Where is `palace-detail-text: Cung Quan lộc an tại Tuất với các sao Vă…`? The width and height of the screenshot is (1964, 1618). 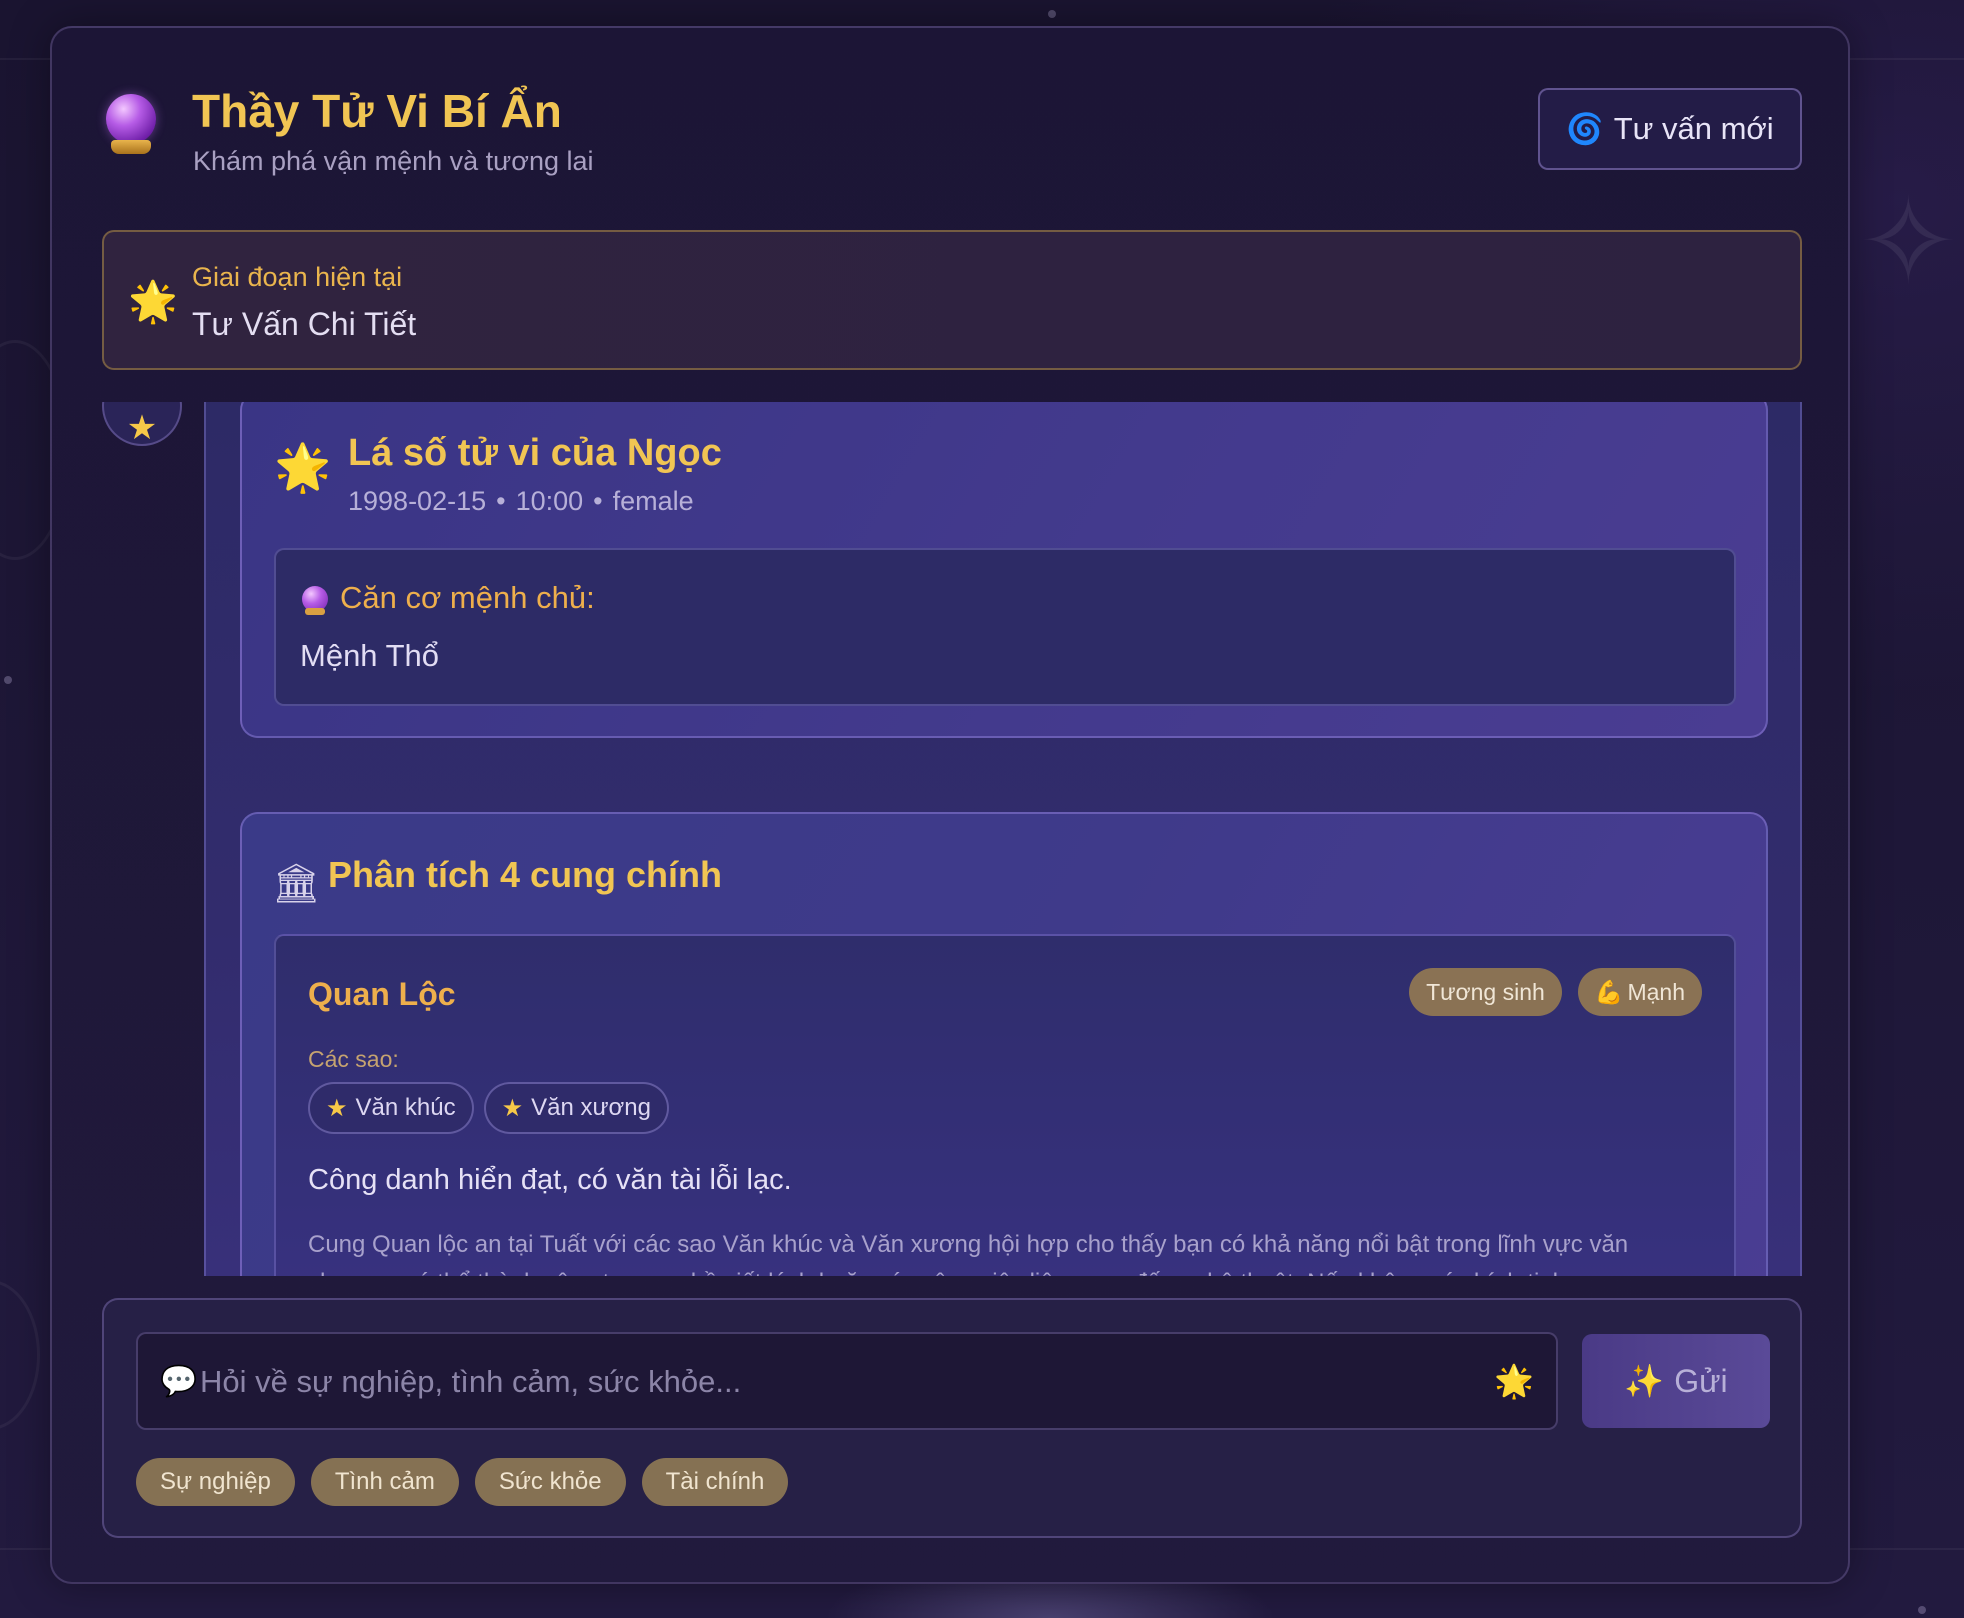
palace-detail-text: Cung Quan lộc an tại Tuất với các sao Vă… is located at coordinates (968, 1253).